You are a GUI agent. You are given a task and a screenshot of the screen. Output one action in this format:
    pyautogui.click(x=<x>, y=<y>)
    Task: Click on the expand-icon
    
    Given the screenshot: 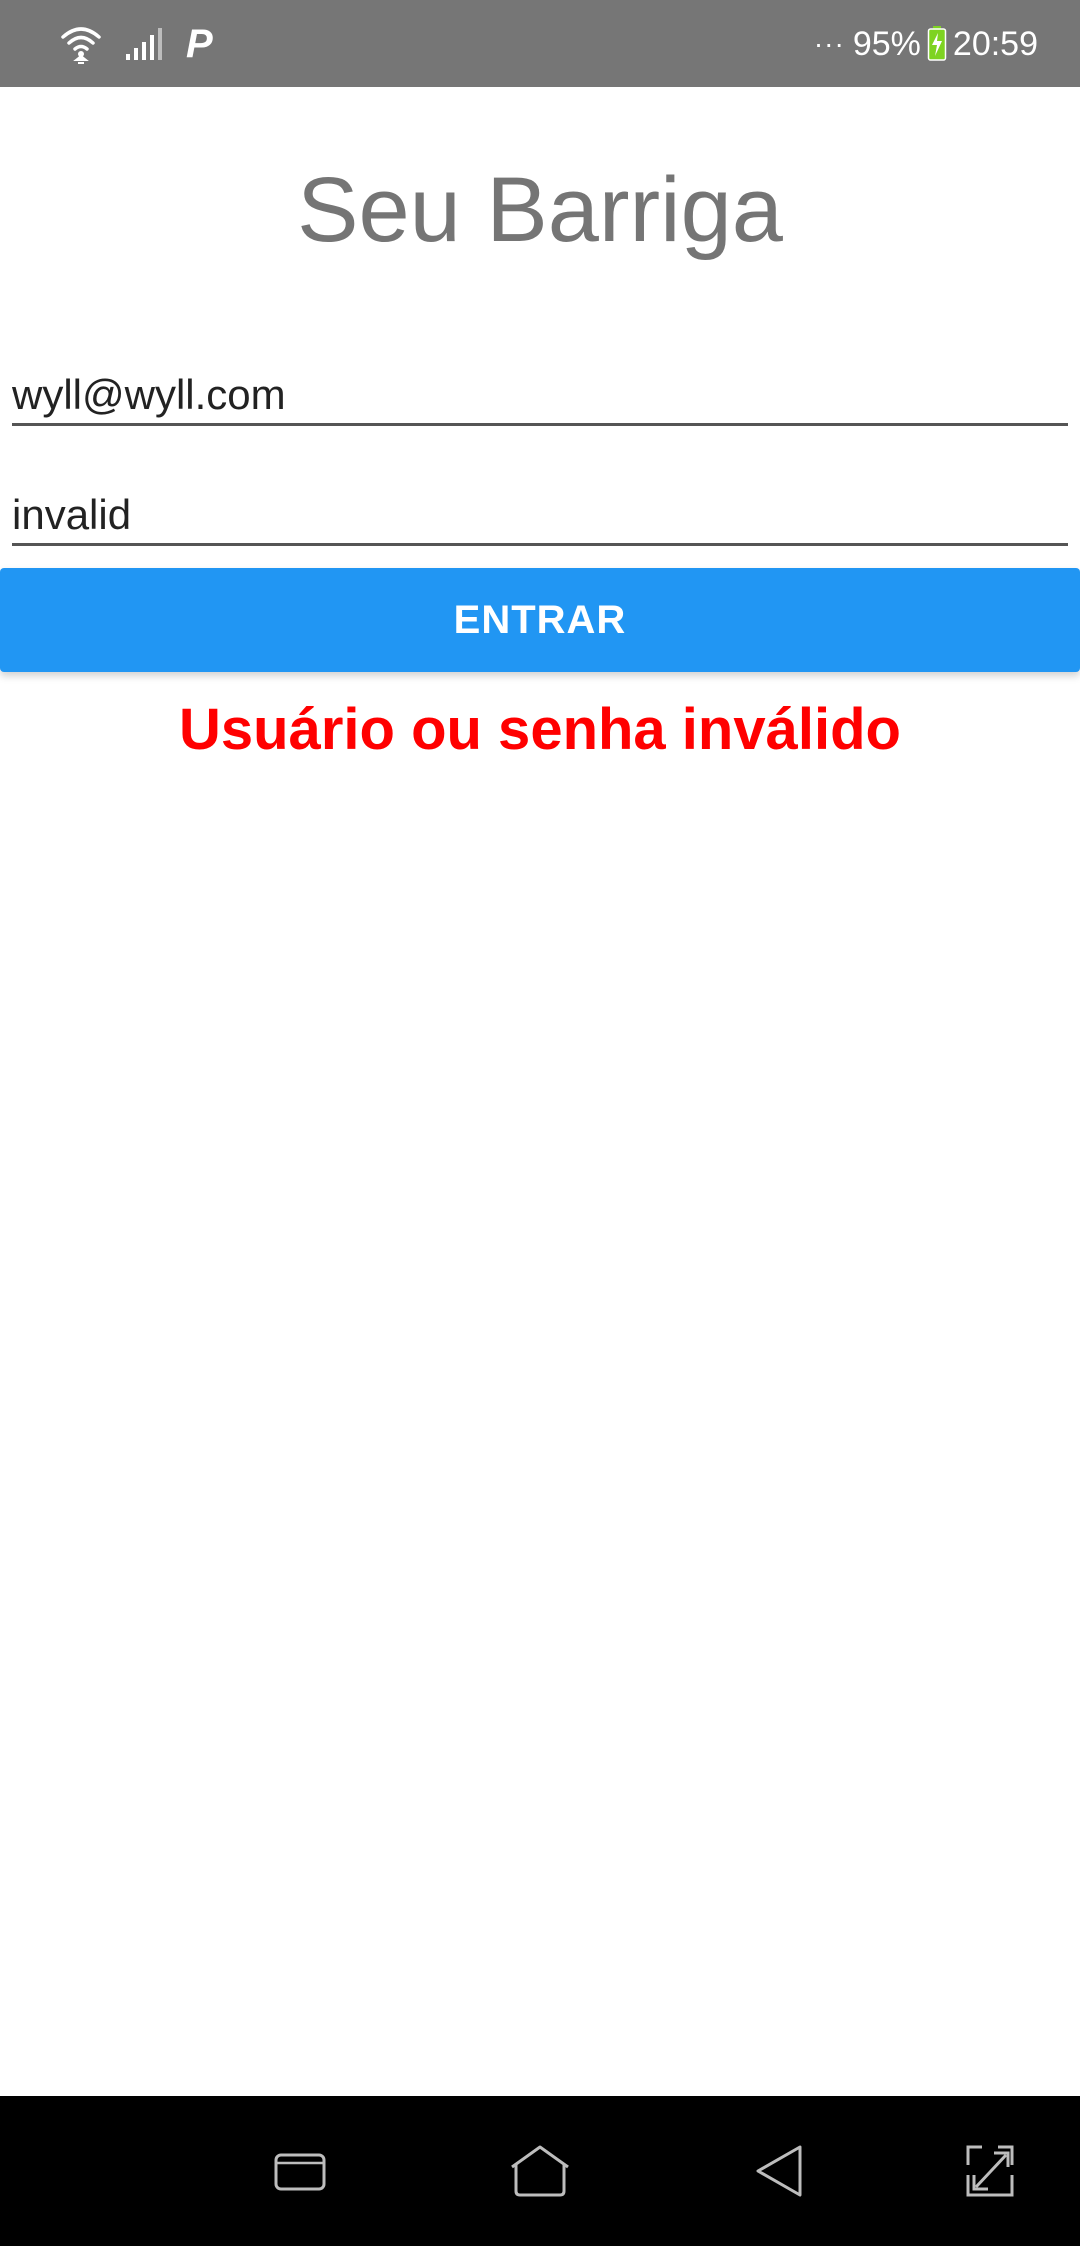 What is the action you would take?
    pyautogui.click(x=990, y=2171)
    